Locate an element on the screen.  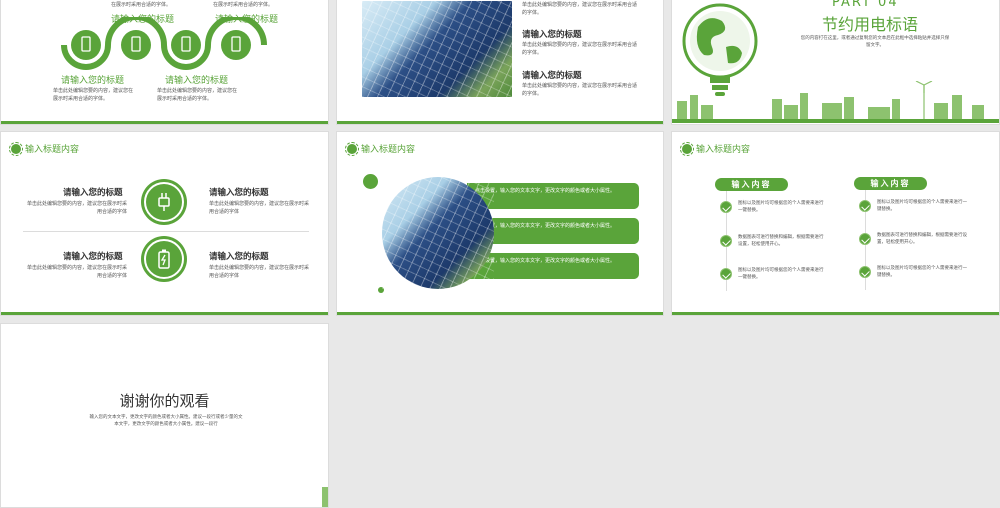
right-item-3: 图标以及图片均可根据您的个人需要来进行一键替换。 is located at coordinates (922, 272).